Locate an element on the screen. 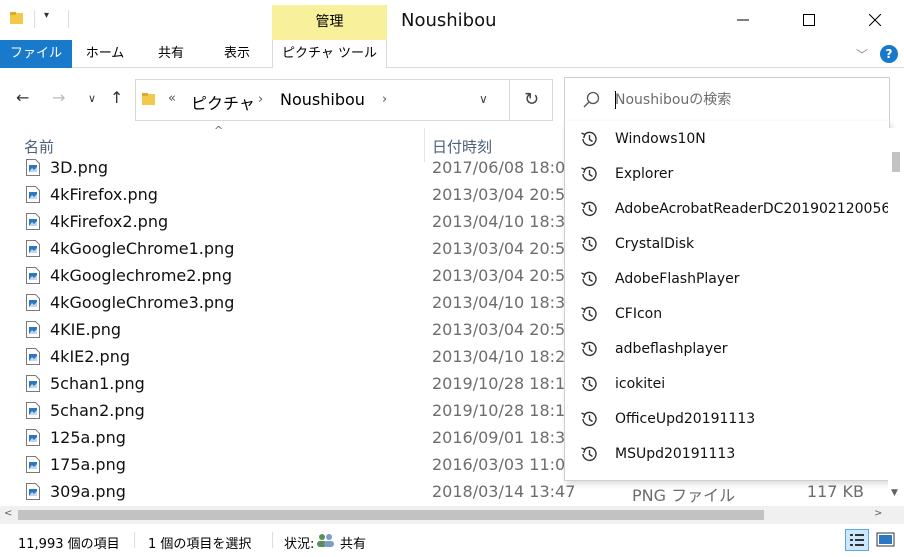  maximize-button is located at coordinates (809, 20).